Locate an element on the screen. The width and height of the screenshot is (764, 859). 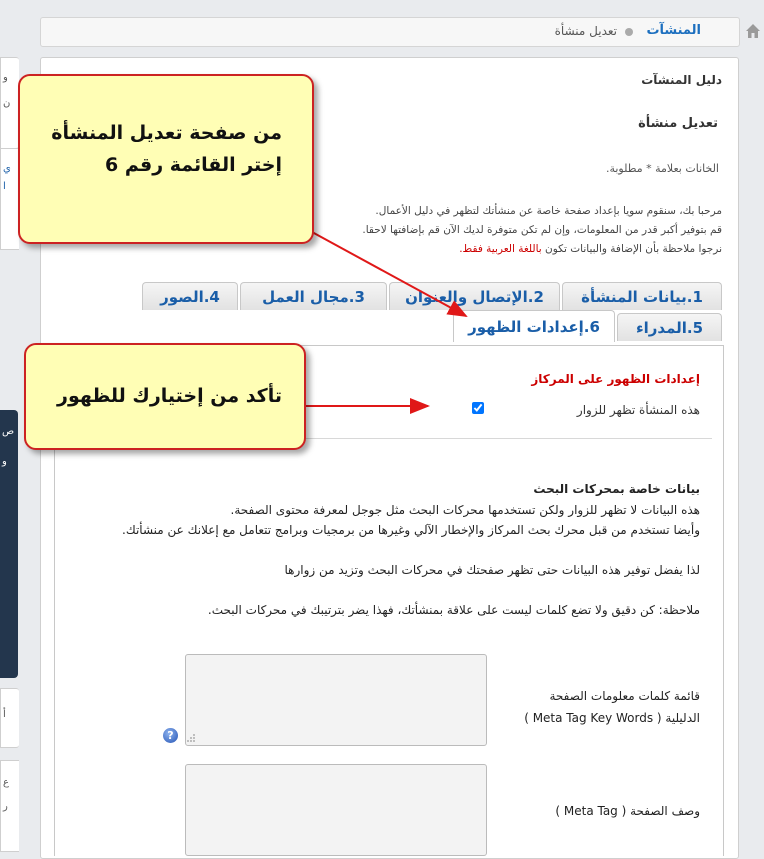
sidebar-fragment: ن is located at coordinates (7, 103).